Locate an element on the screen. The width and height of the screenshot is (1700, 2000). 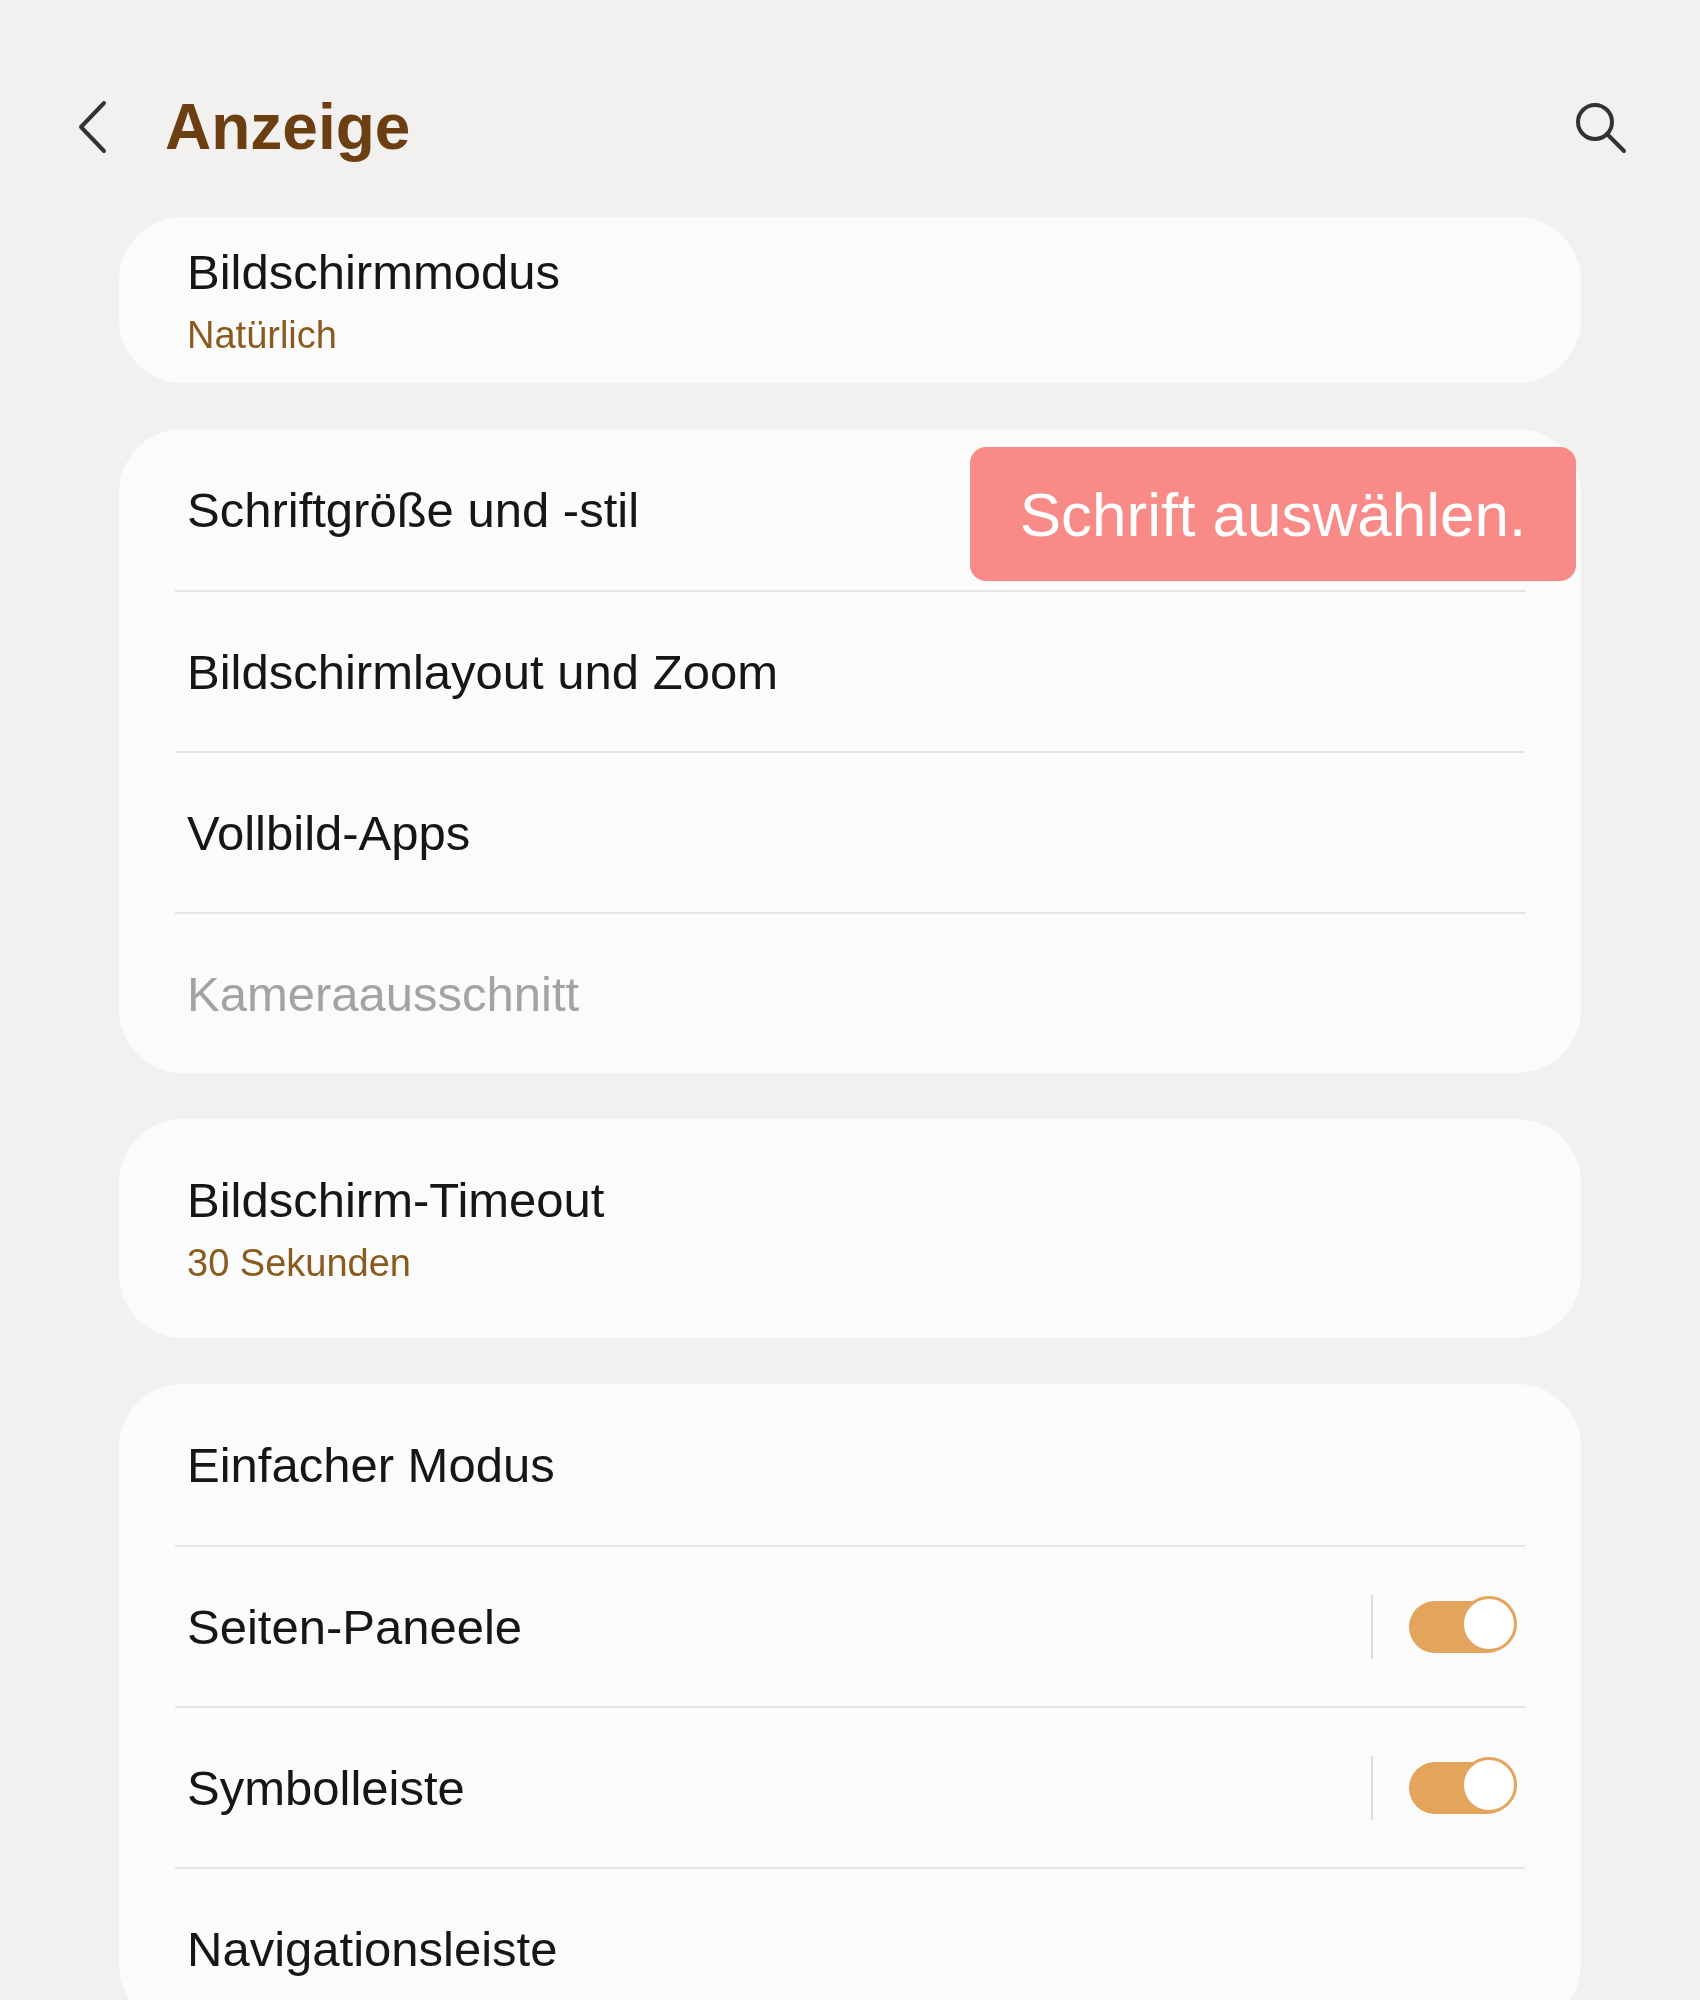
settings-row: Bildschirmmodus Natürlich is located at coordinates (850, 300).